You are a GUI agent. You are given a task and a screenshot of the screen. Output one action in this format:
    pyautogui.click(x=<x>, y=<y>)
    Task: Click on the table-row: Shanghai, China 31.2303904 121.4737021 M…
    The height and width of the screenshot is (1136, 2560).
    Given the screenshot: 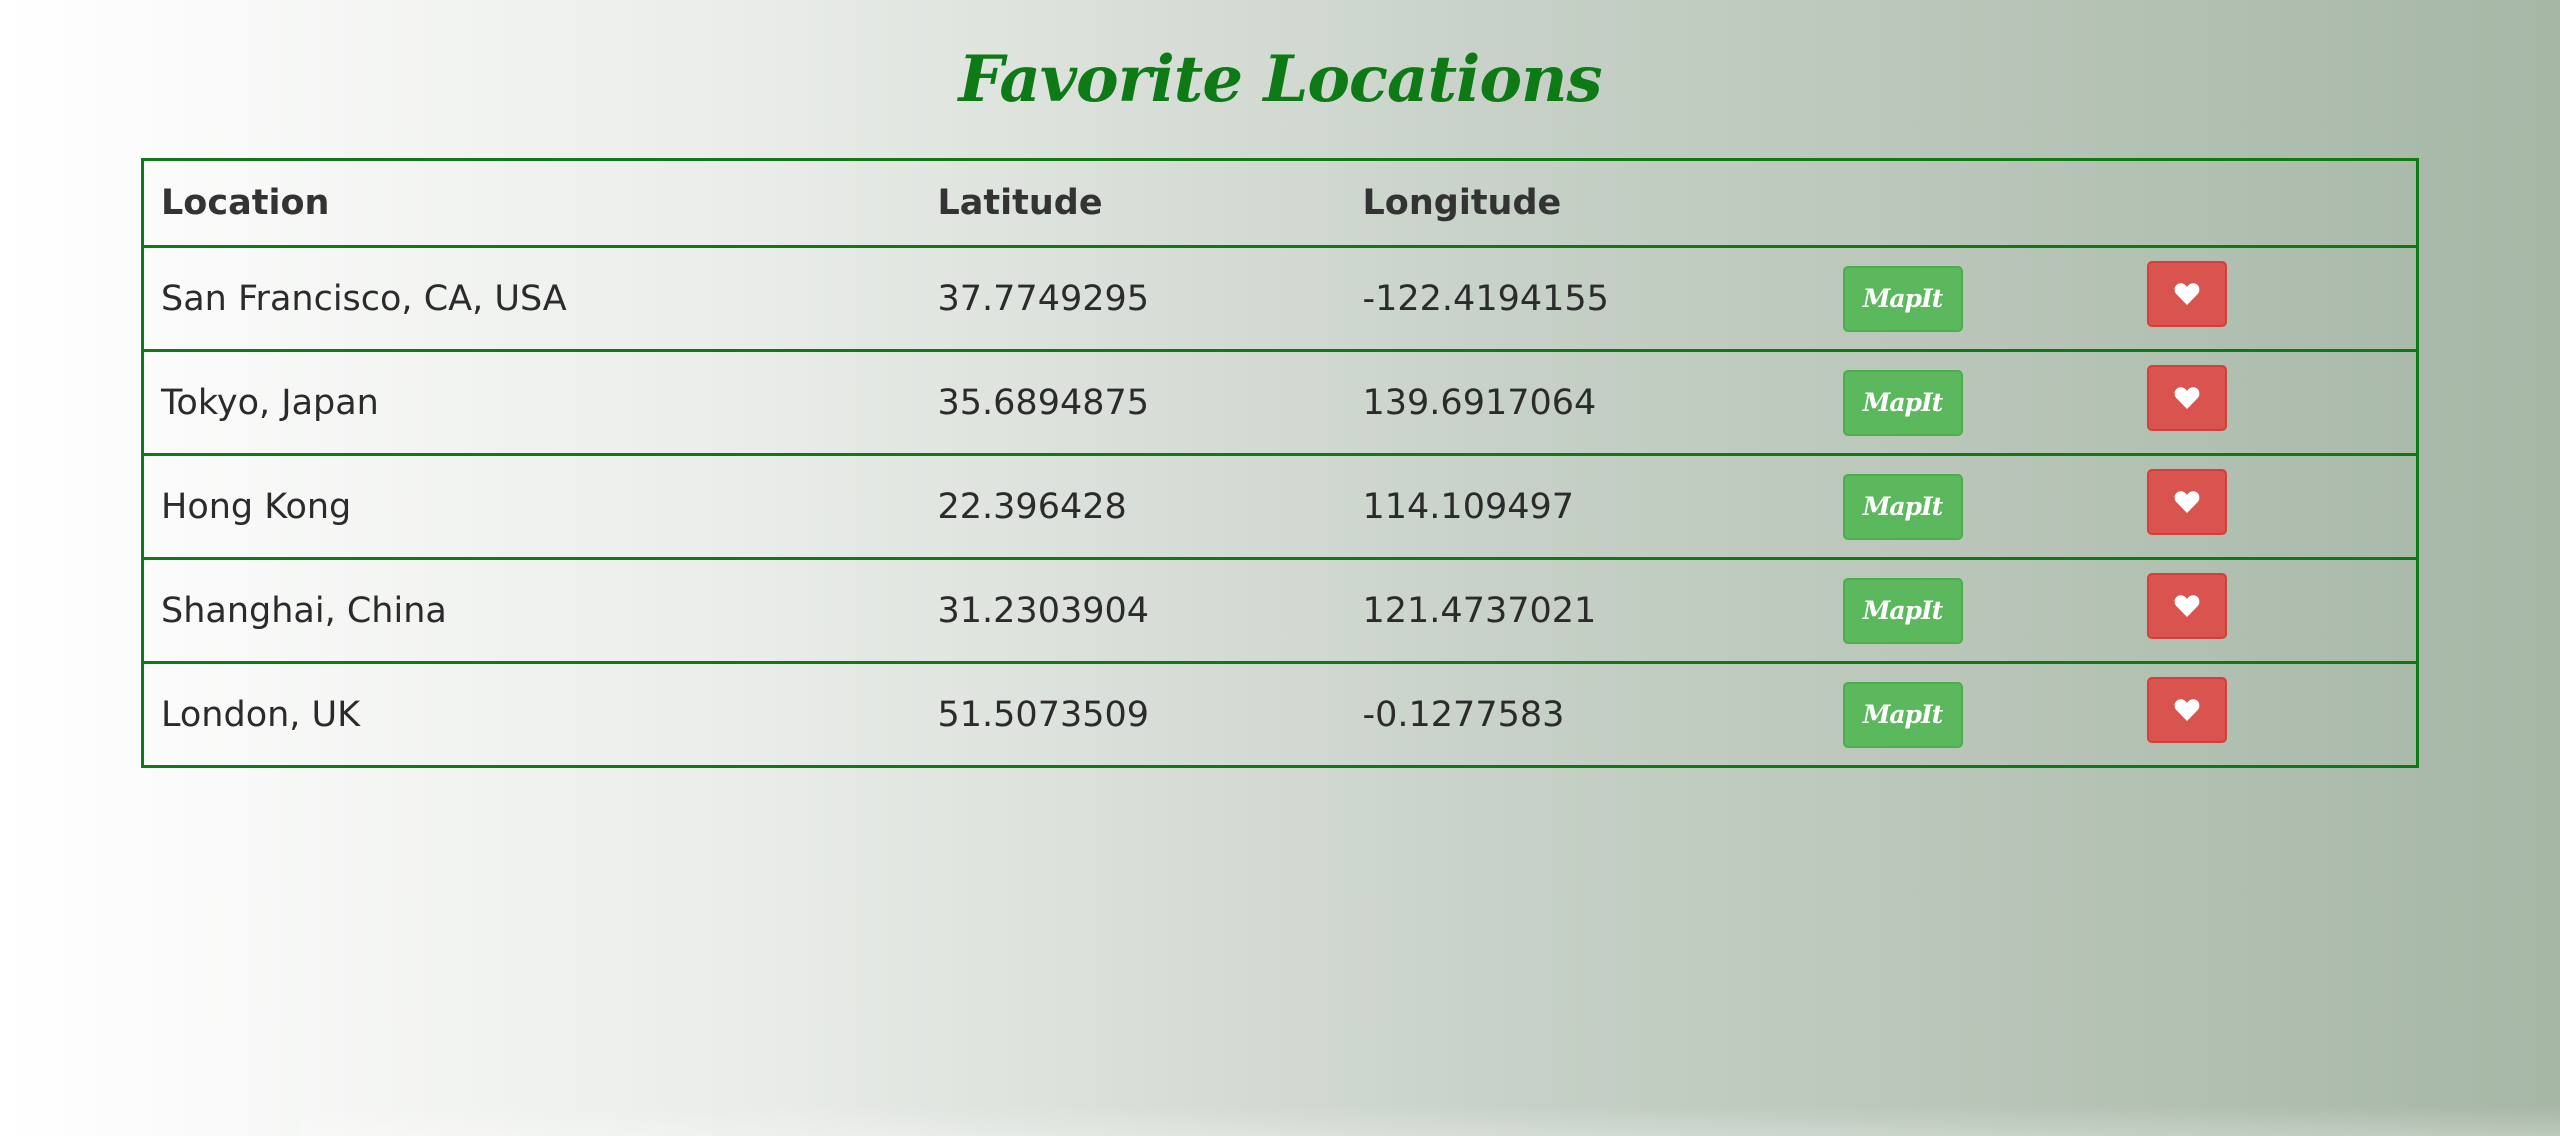 What is the action you would take?
    pyautogui.click(x=1280, y=610)
    